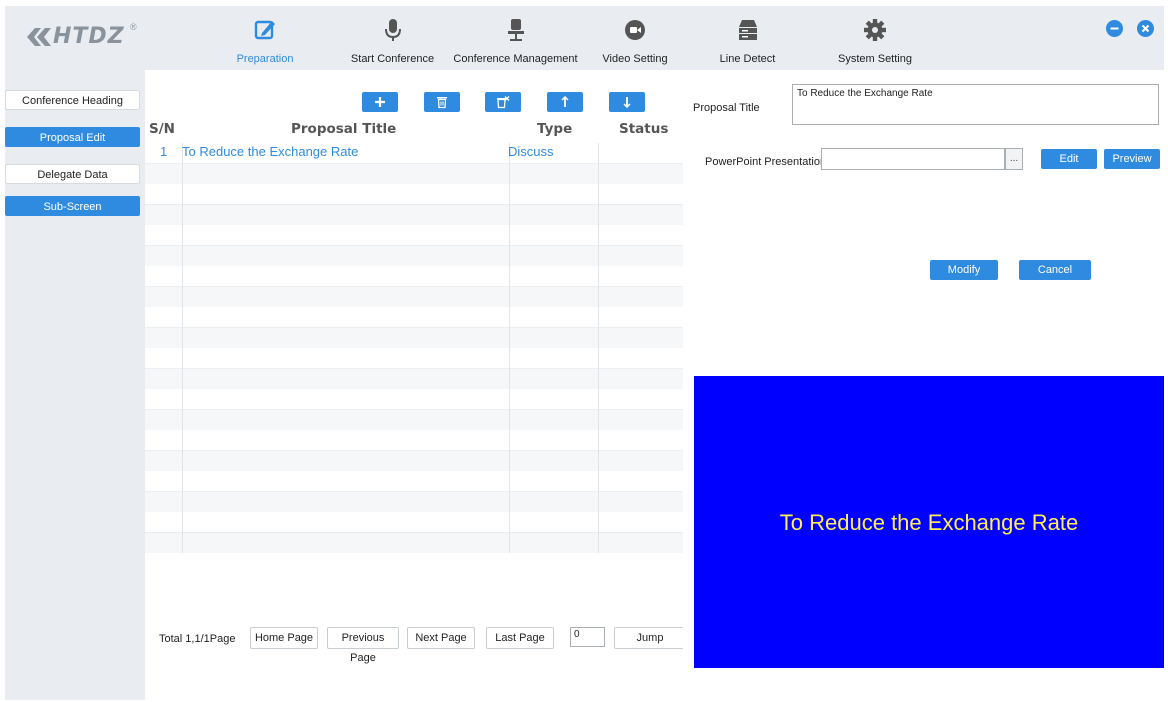 This screenshot has height=702, width=1168. I want to click on nav-line-detect: Line Detect, so click(747, 38).